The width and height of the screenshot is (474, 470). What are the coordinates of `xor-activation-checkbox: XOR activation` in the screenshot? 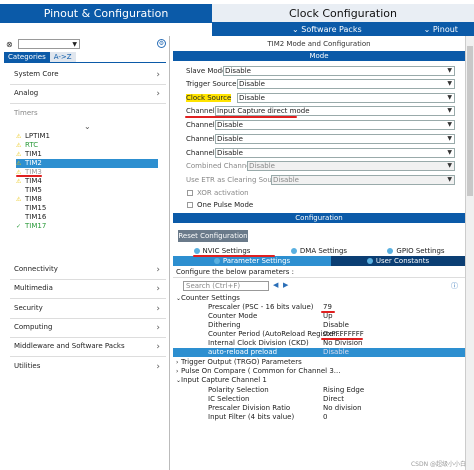 It's located at (287, 194).